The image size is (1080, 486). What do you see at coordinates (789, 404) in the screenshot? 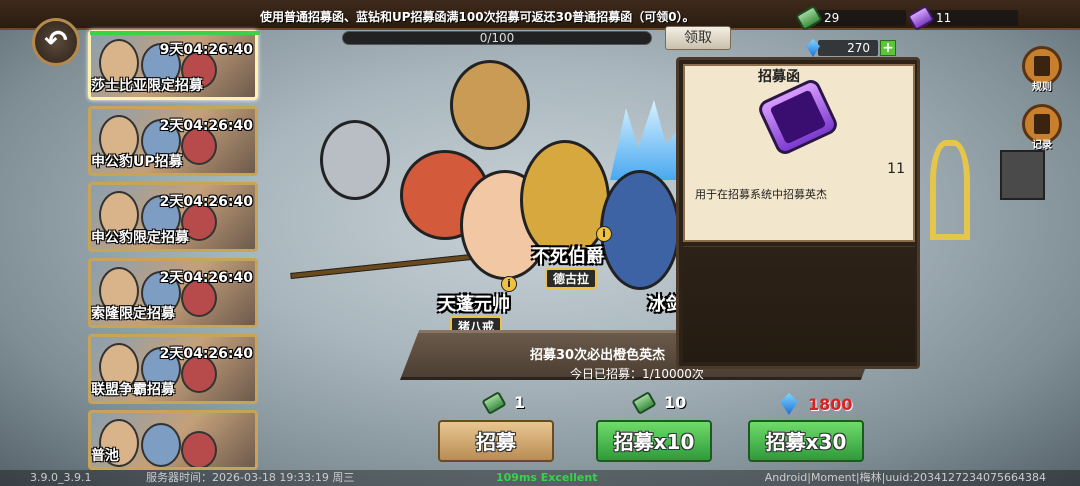
I see `gem-icon` at bounding box center [789, 404].